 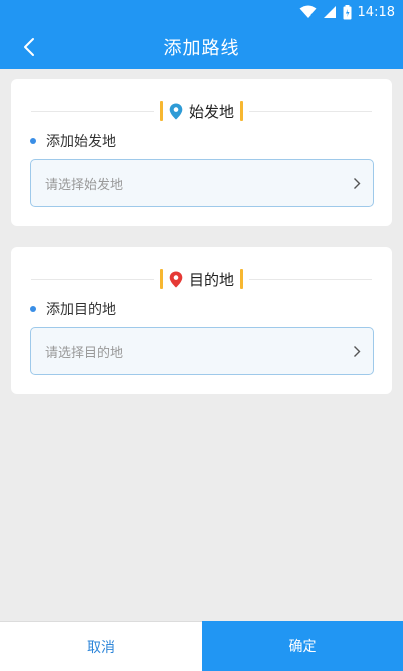 I want to click on back-arrow-icon, so click(x=29, y=46).